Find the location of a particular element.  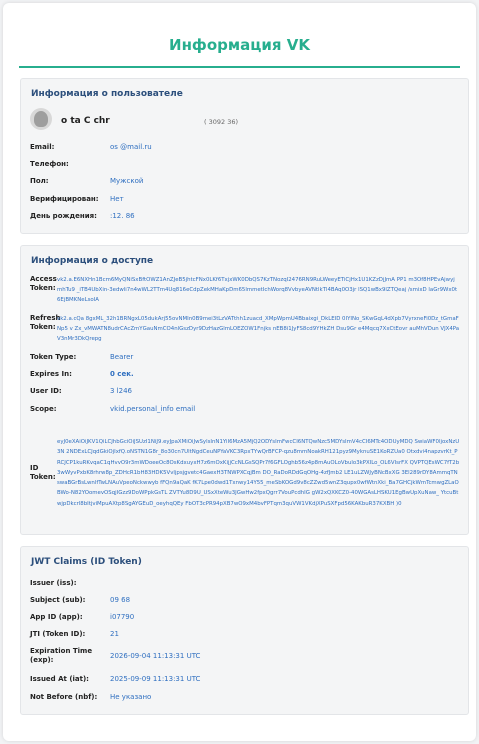

email-row: Email: os @mail.ru is located at coordinates (245, 147).